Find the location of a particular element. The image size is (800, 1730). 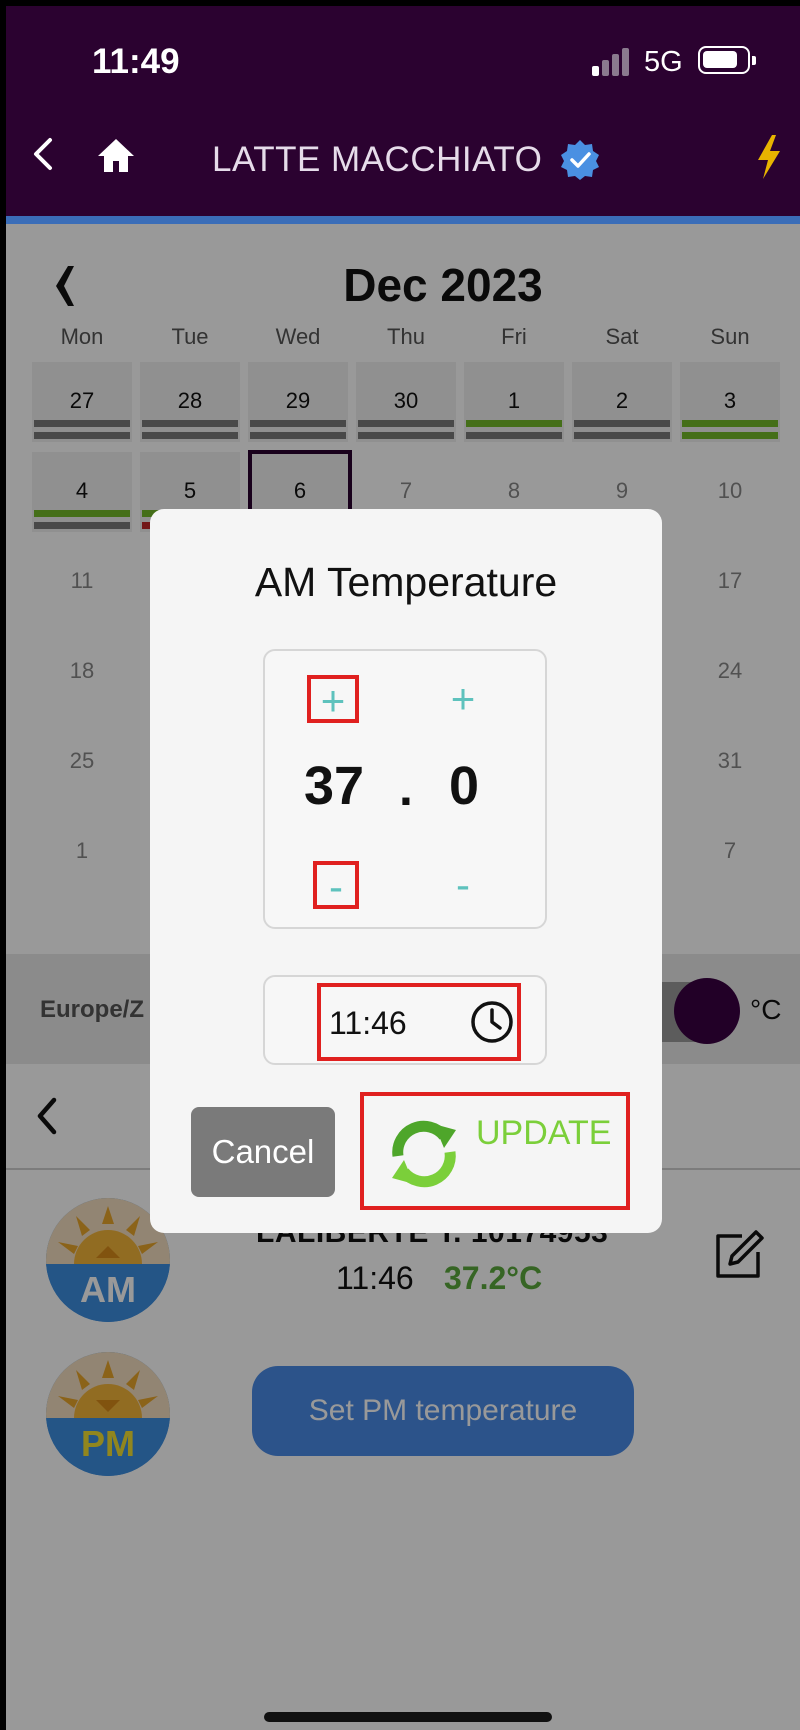

temperature-integer: 37 is located at coordinates (334, 786).